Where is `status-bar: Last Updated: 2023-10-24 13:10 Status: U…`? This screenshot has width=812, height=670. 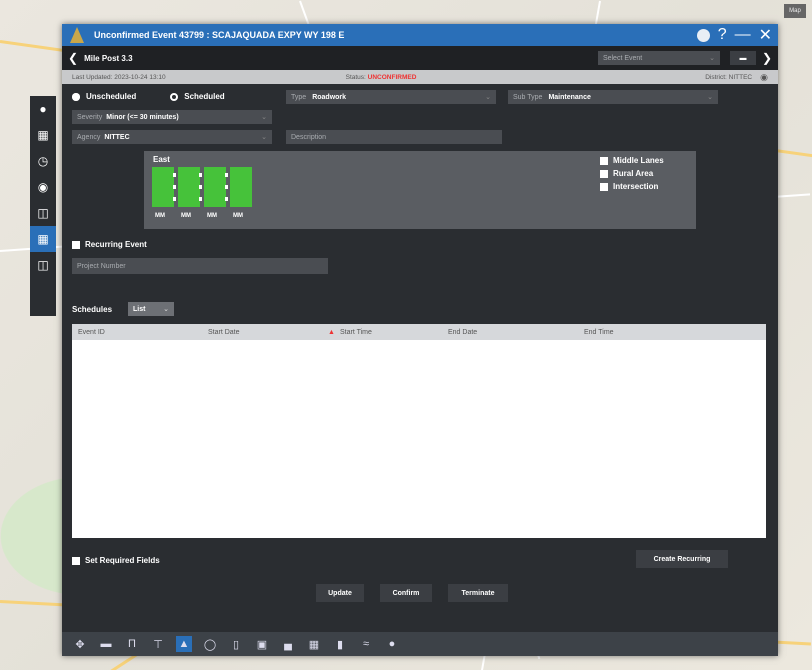
status-bar: Last Updated: 2023-10-24 13:10 Status: U… is located at coordinates (420, 77).